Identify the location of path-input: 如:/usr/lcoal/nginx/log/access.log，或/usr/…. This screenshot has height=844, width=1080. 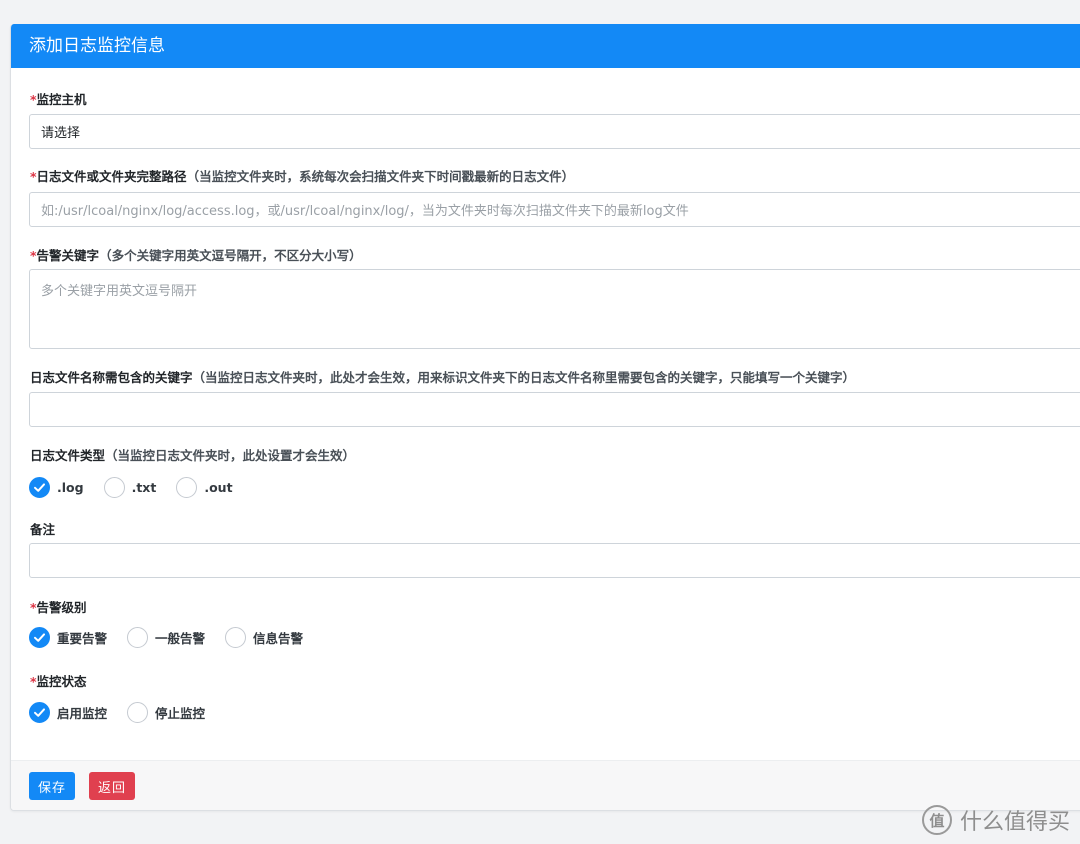
(554, 209).